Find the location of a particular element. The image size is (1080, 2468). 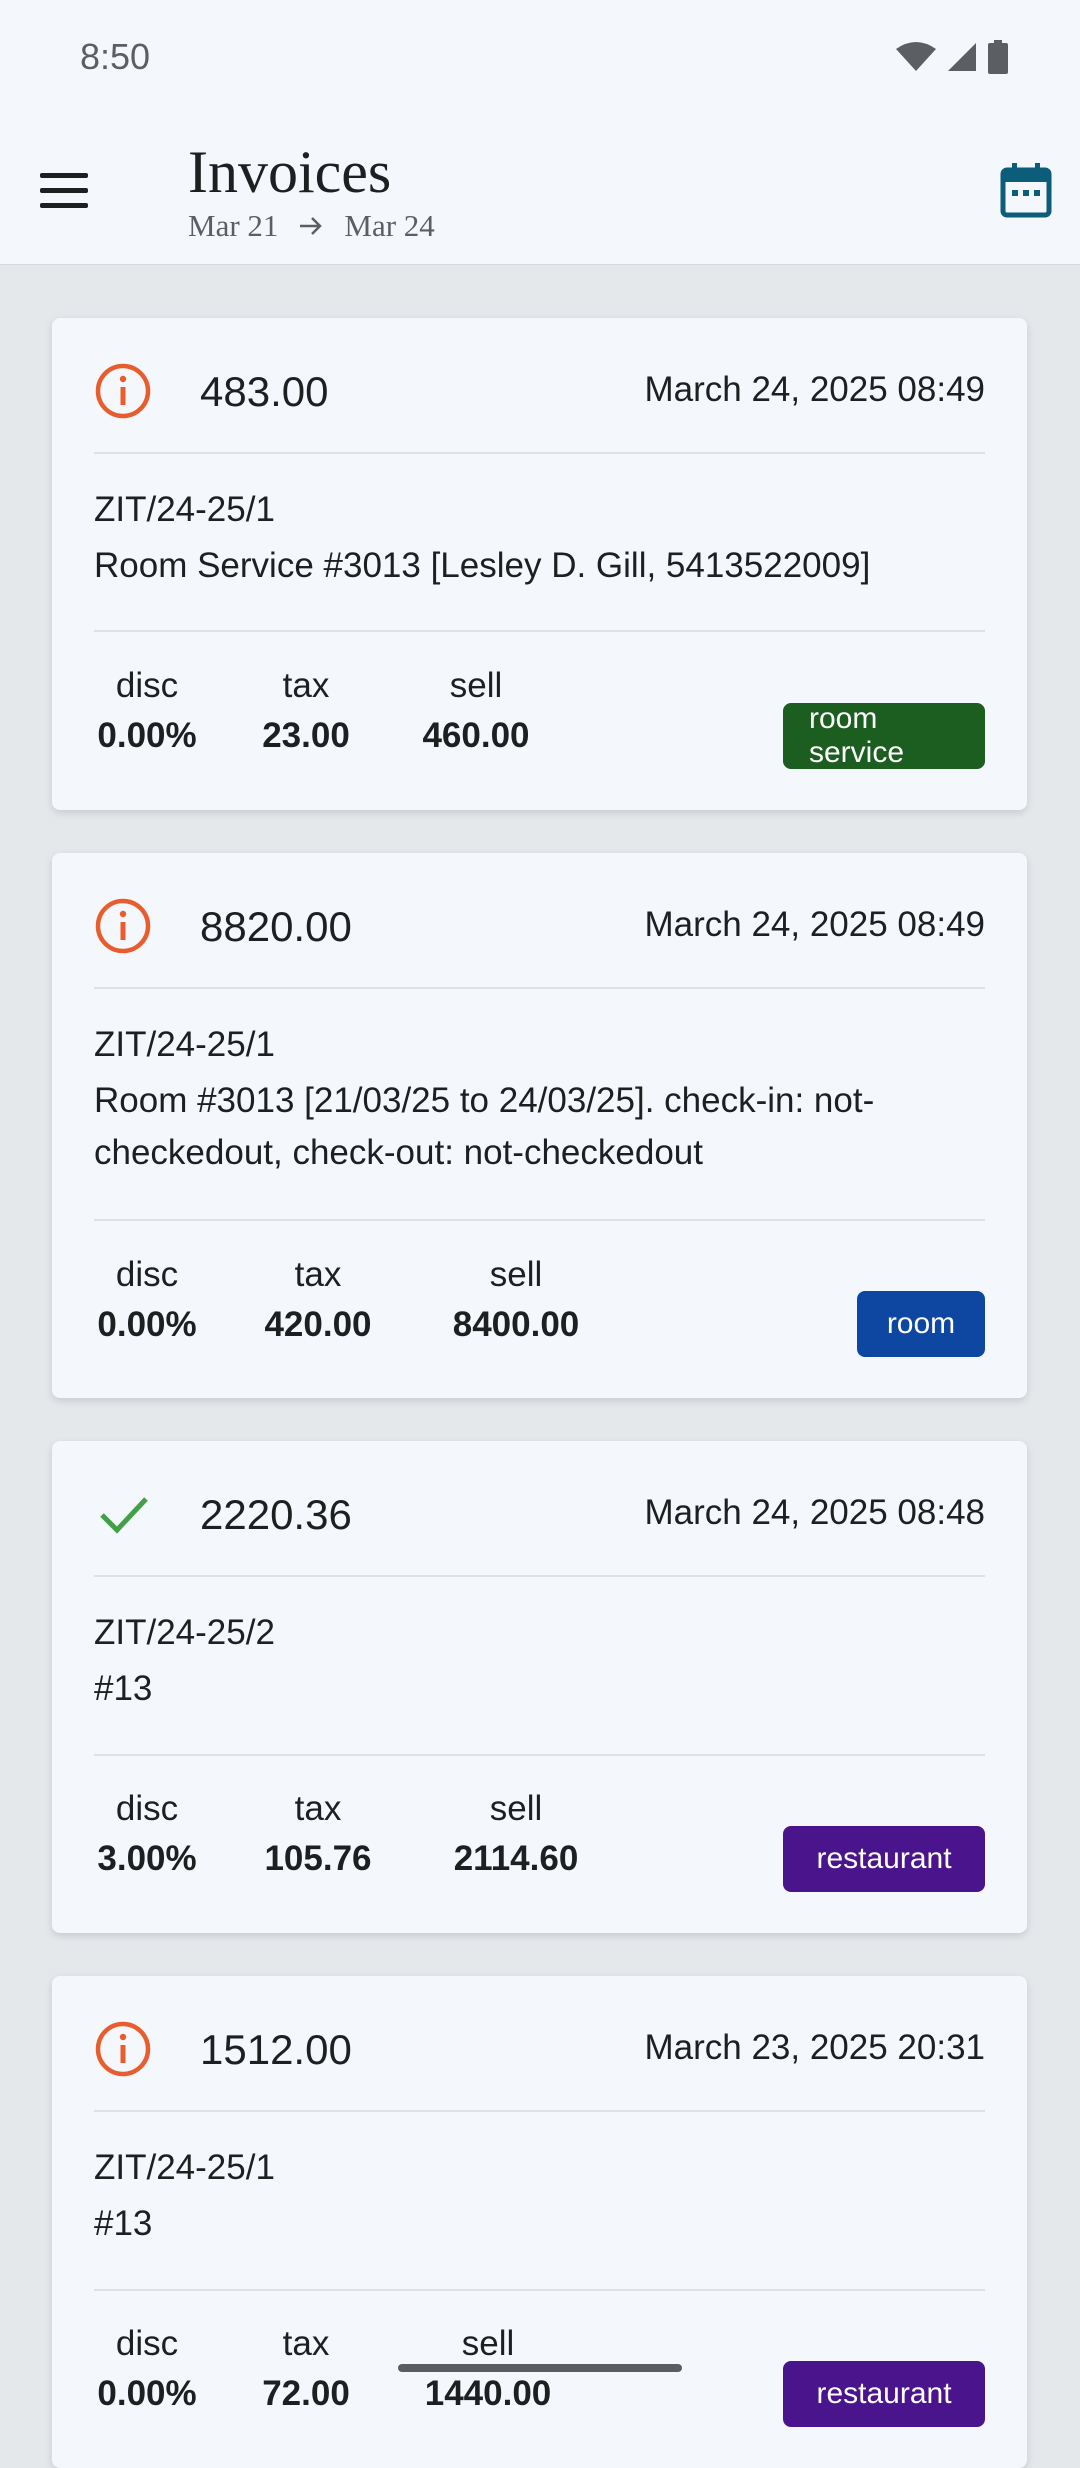

battery-icon is located at coordinates (998, 57).